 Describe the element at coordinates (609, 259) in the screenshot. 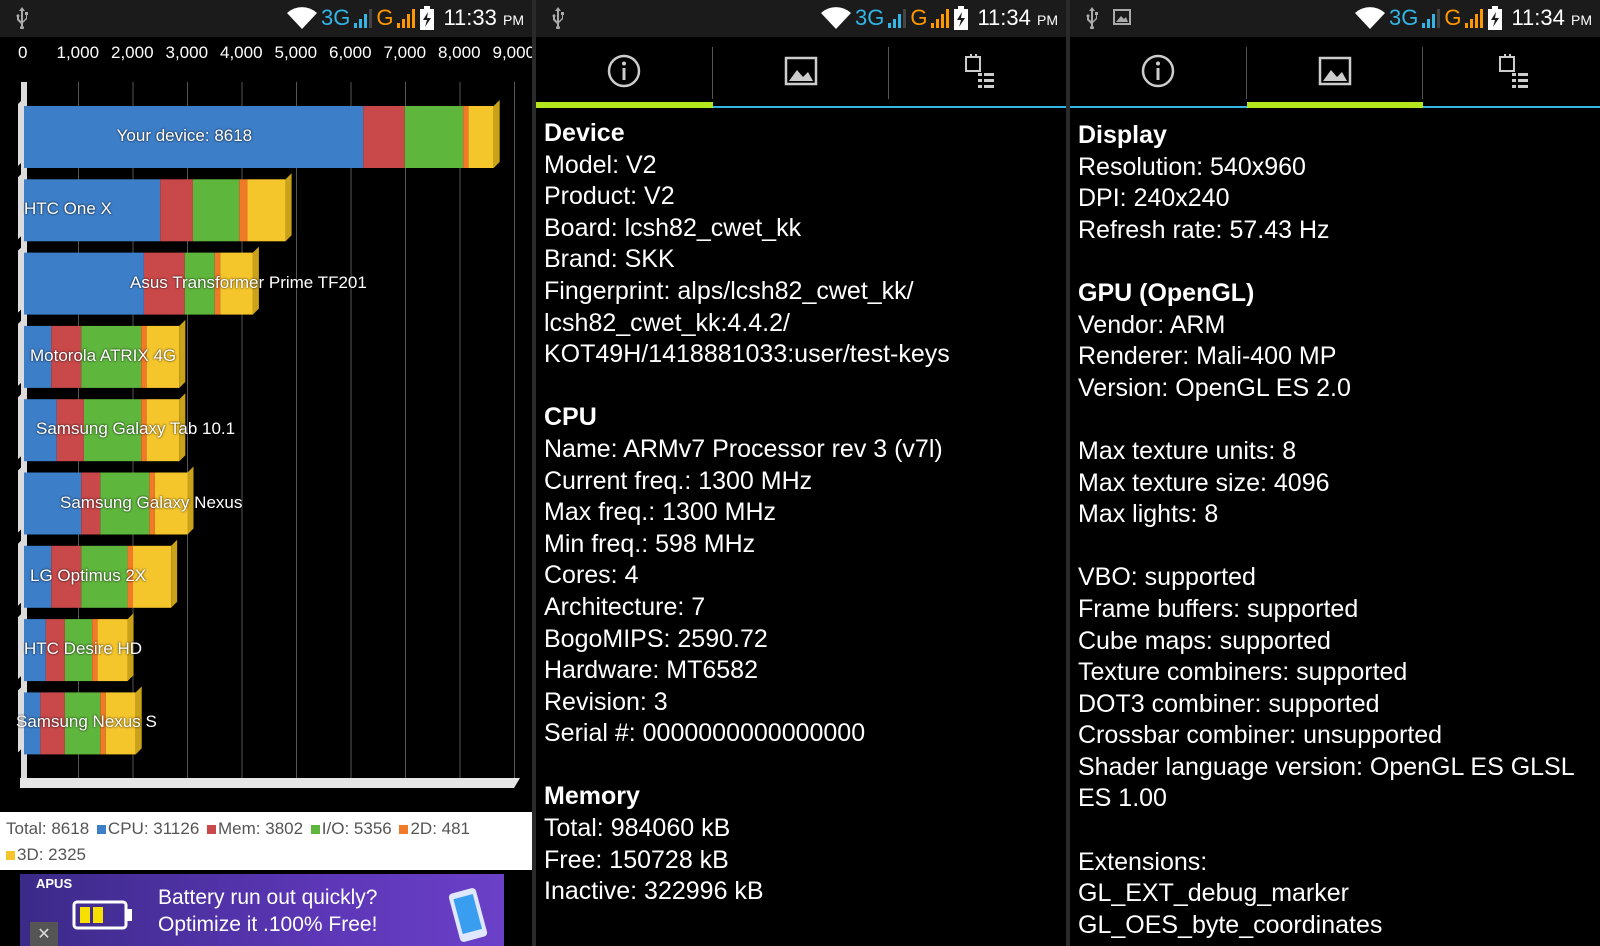

I see `info-line: Brand: SKK` at that location.